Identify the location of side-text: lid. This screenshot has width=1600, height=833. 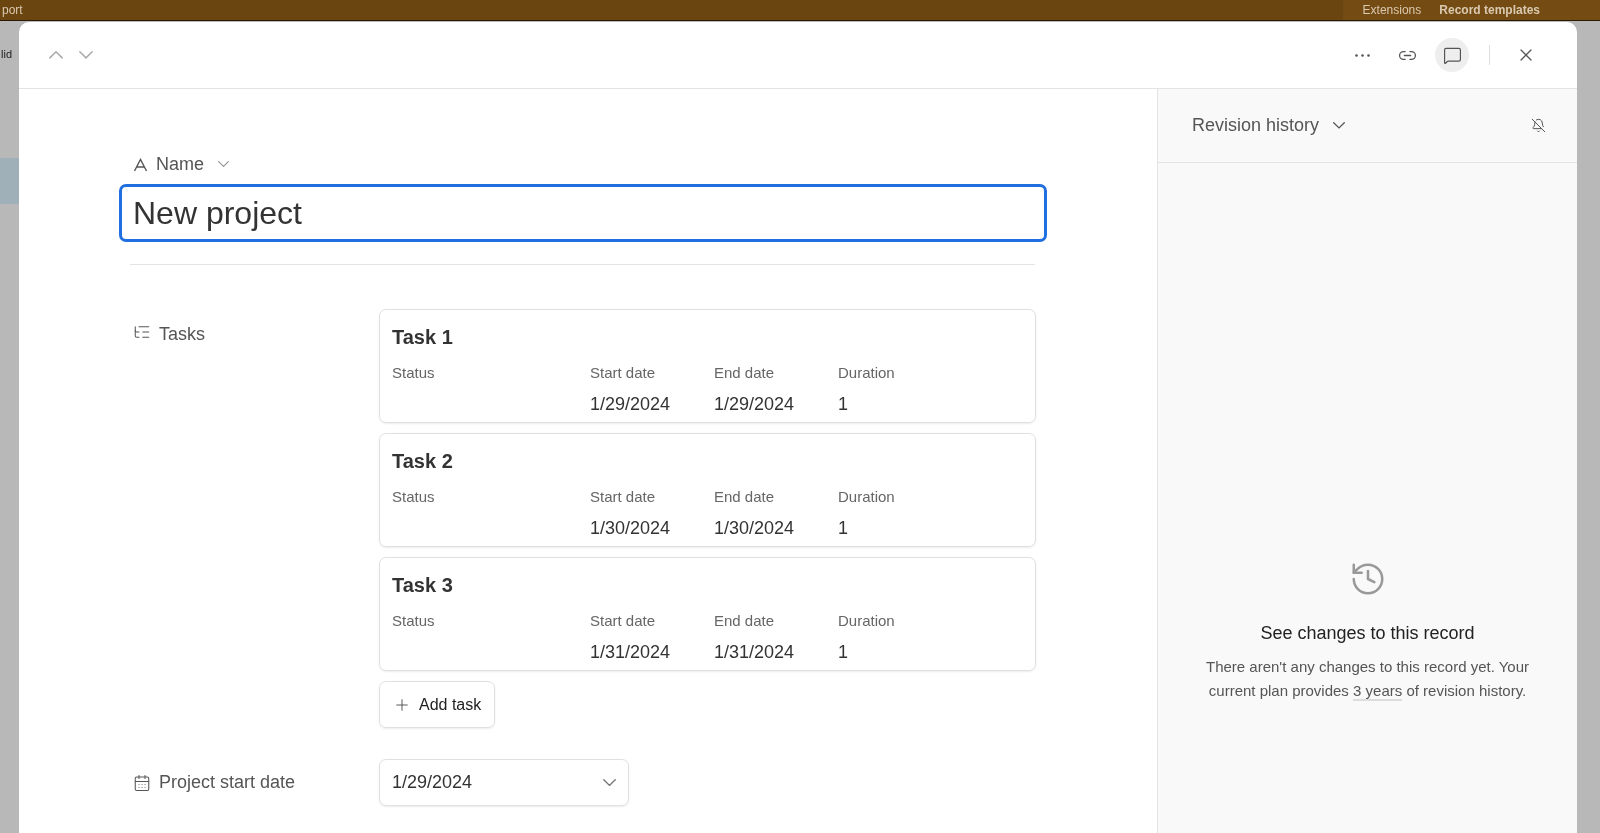
(6, 54).